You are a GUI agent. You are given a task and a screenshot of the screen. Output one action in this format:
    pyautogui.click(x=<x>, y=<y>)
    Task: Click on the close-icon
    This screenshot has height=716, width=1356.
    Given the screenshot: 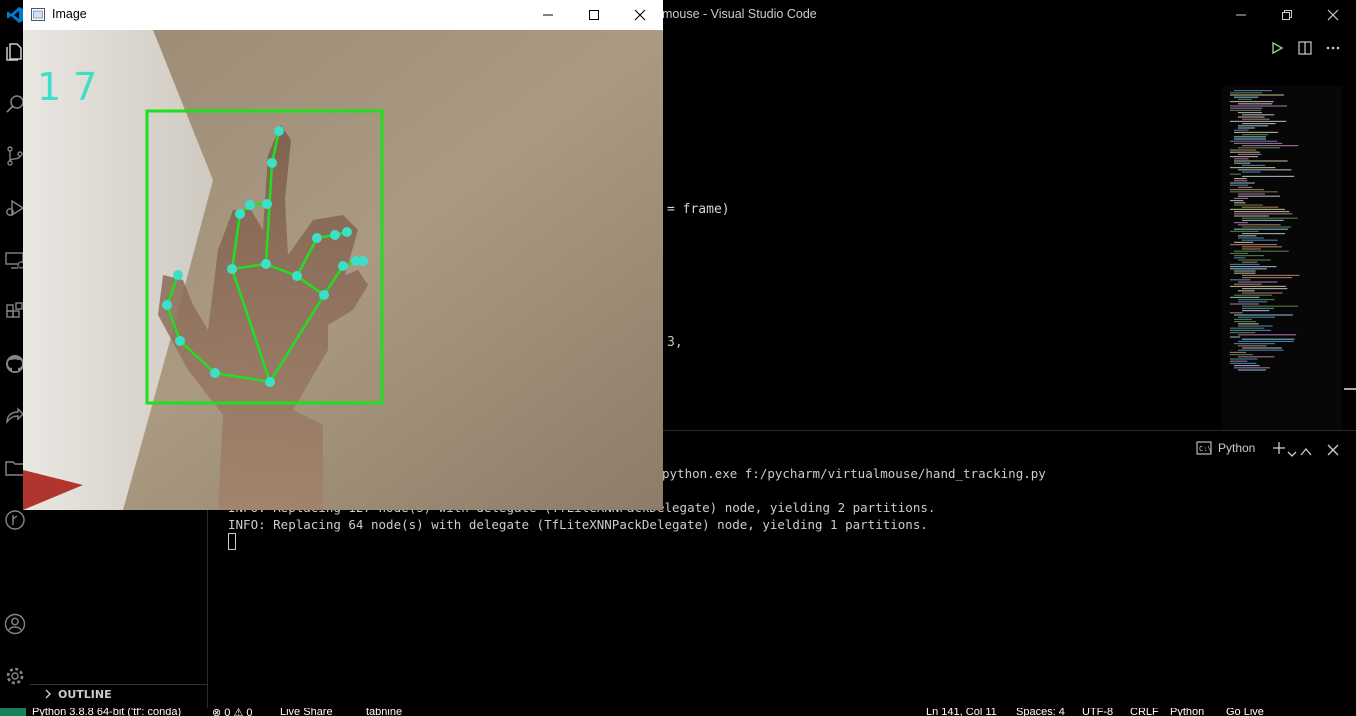 What is the action you would take?
    pyautogui.click(x=640, y=15)
    